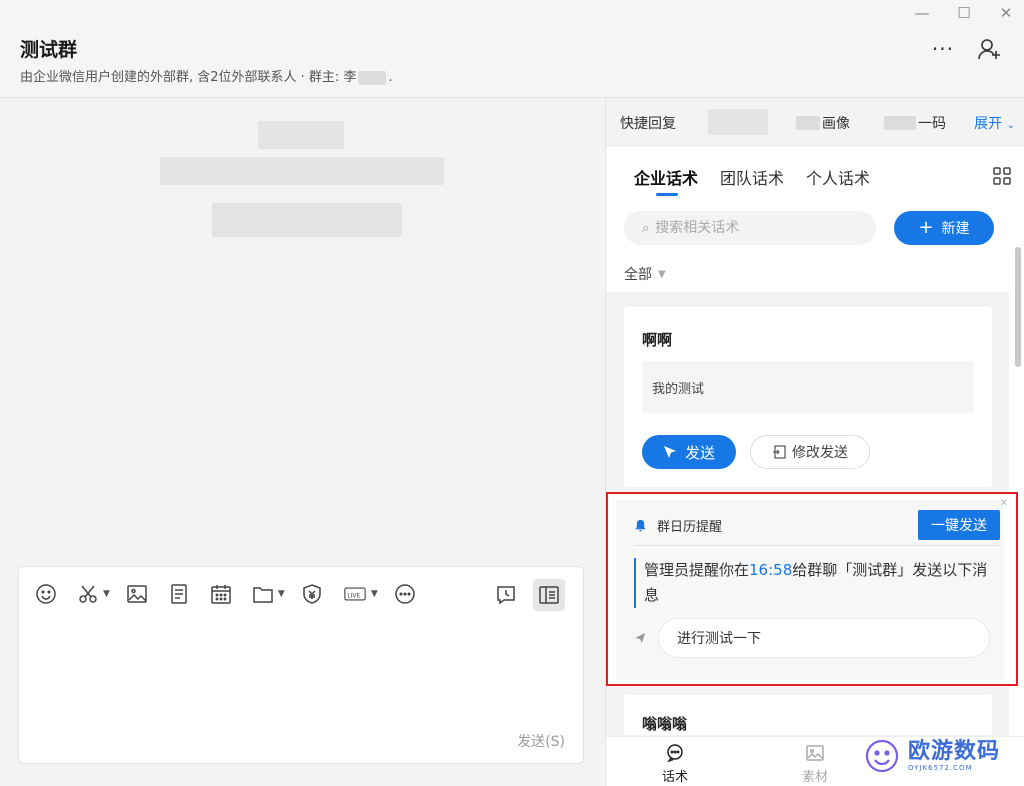 This screenshot has height=786, width=1024. I want to click on watermark: 欧游数码 OYJK6572.COM, so click(931, 756).